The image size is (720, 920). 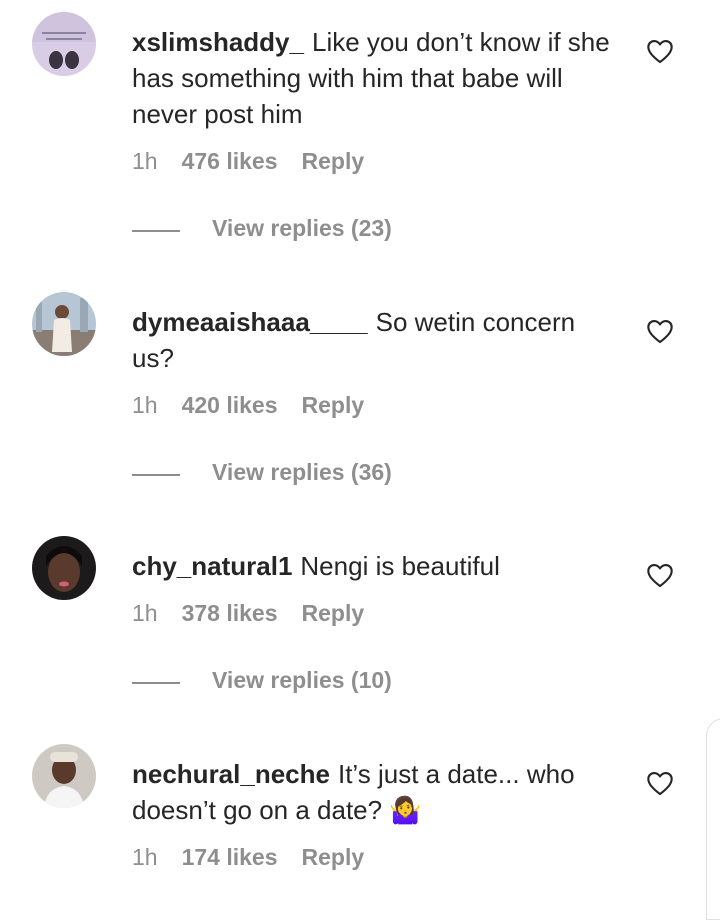 I want to click on likes-count: 378 likes, so click(x=230, y=613).